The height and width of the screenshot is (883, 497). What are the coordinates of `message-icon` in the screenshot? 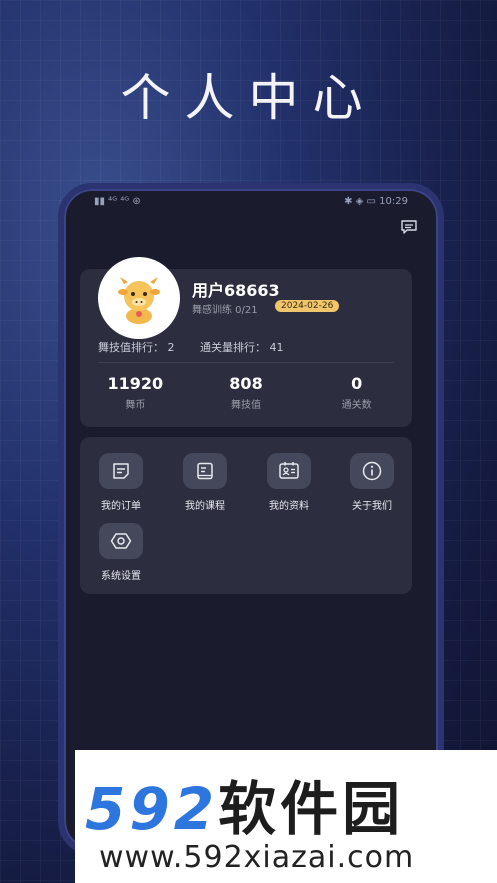 It's located at (409, 227).